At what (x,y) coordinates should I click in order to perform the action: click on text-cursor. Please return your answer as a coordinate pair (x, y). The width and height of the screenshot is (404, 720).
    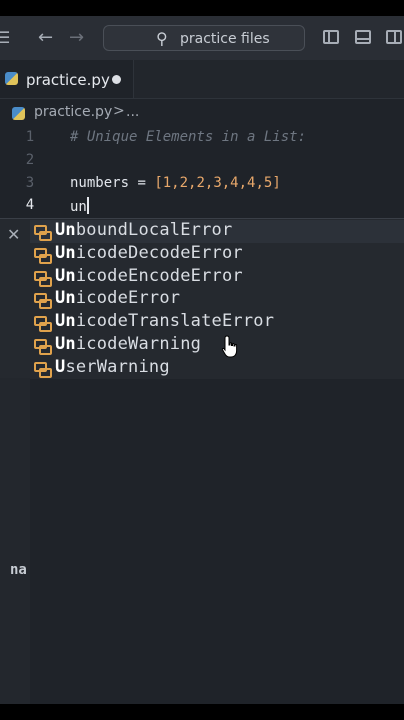
    Looking at the image, I should click on (87, 205).